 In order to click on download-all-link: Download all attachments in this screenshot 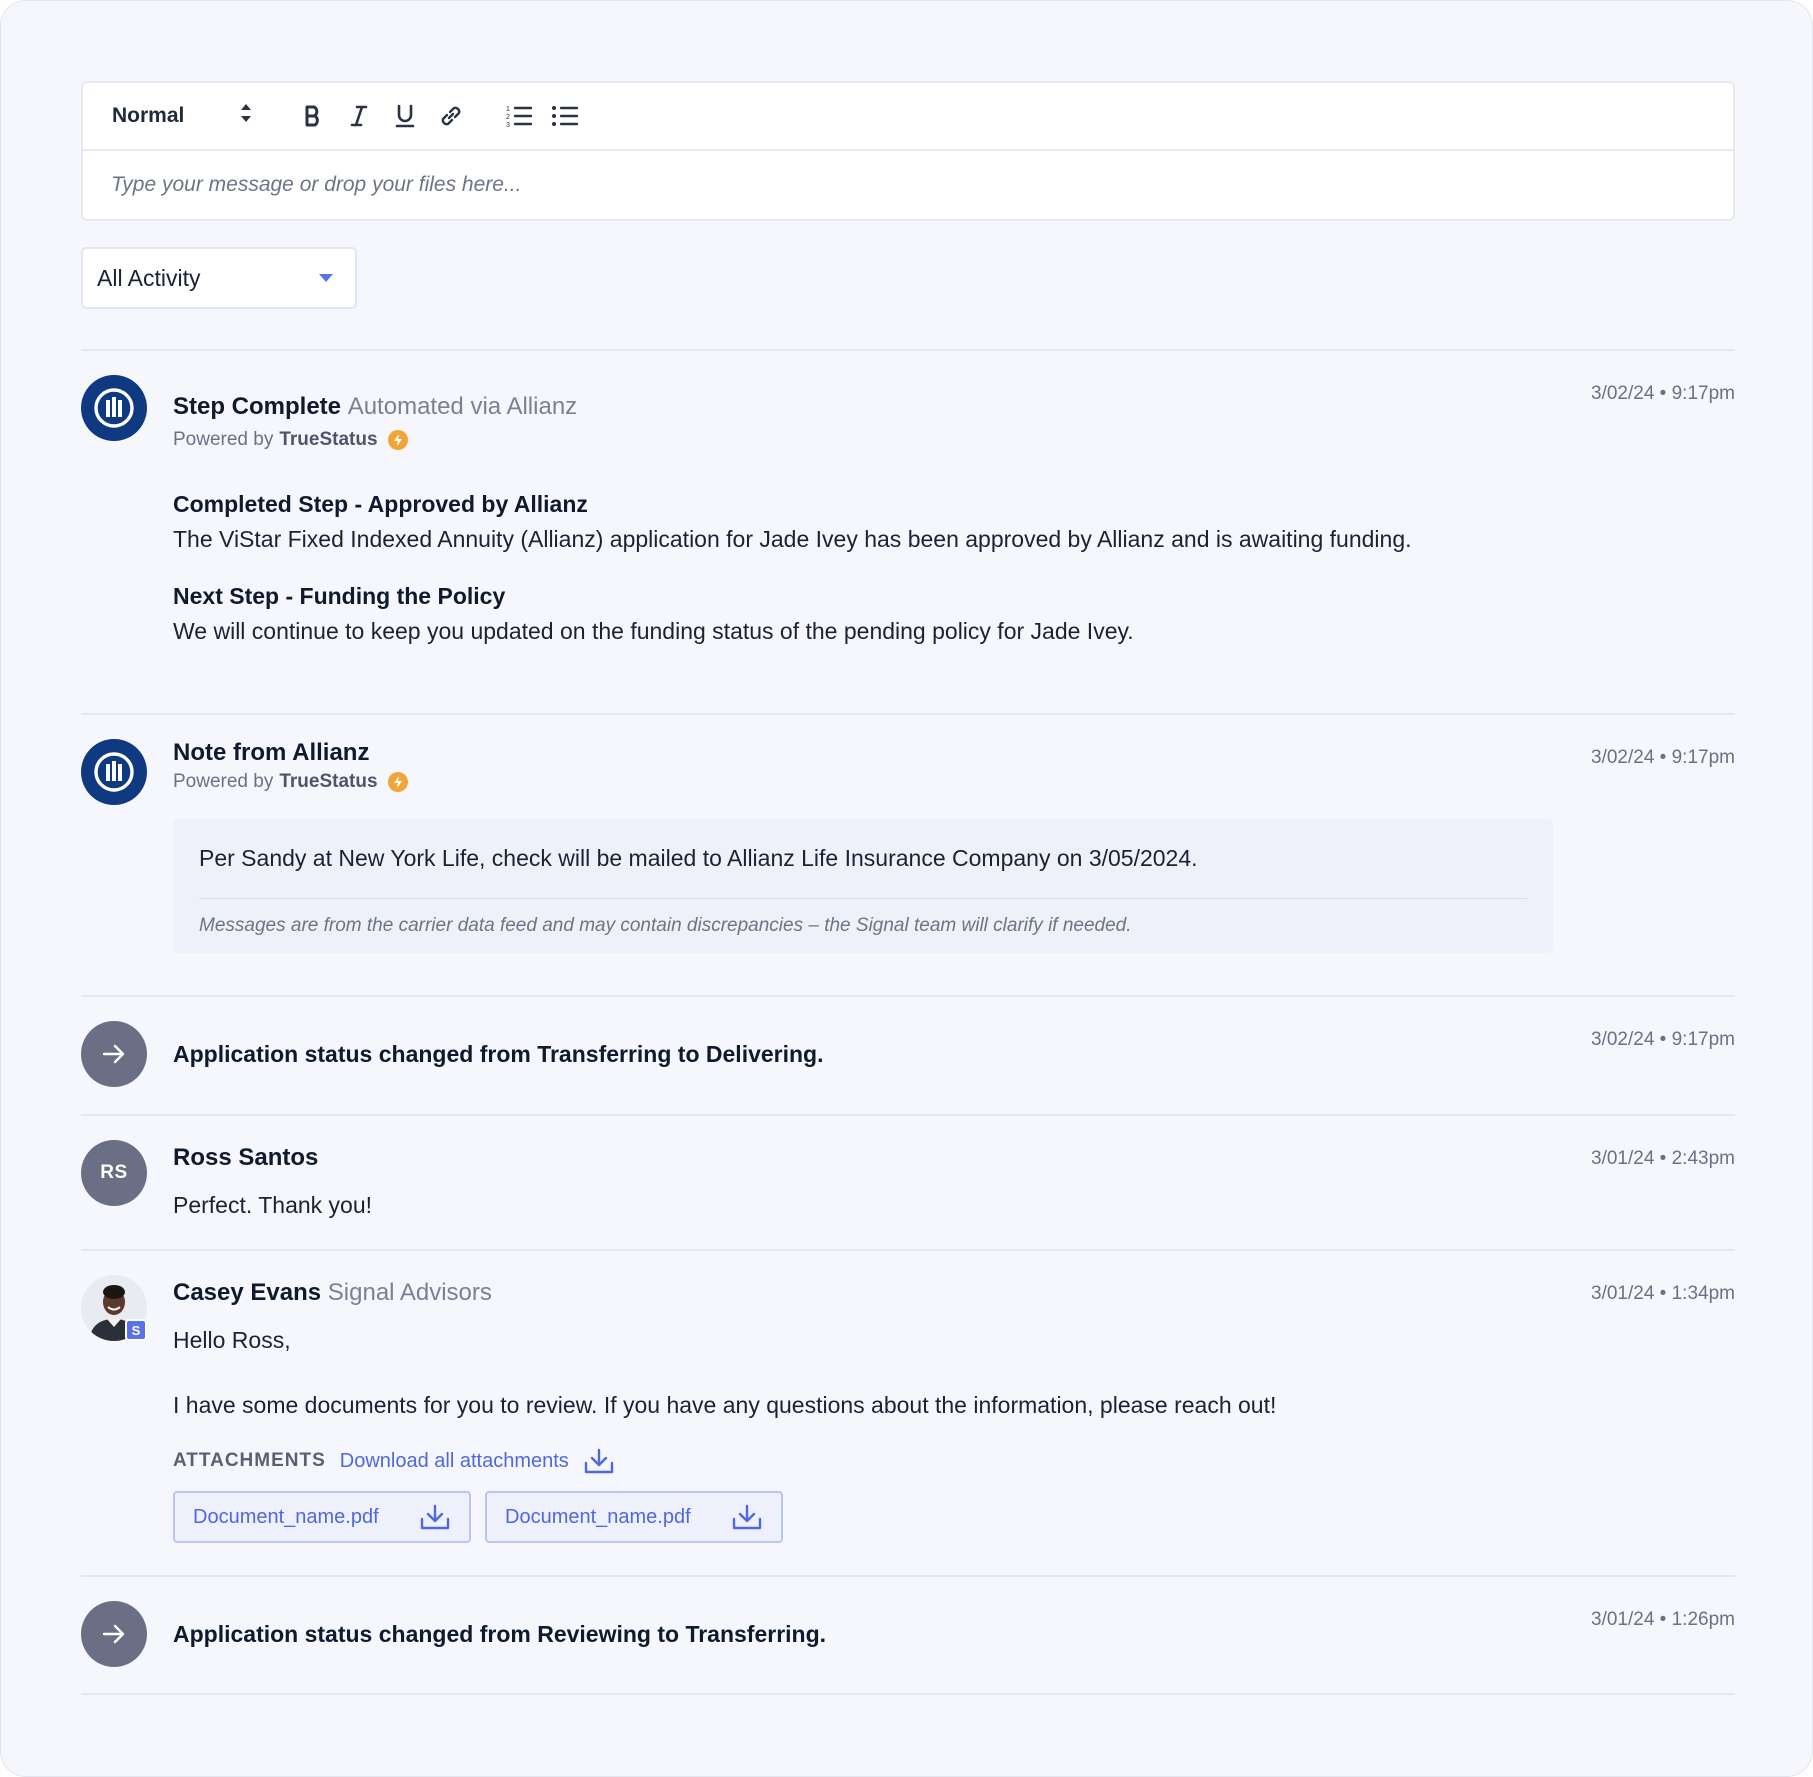, I will do `click(454, 1461)`.